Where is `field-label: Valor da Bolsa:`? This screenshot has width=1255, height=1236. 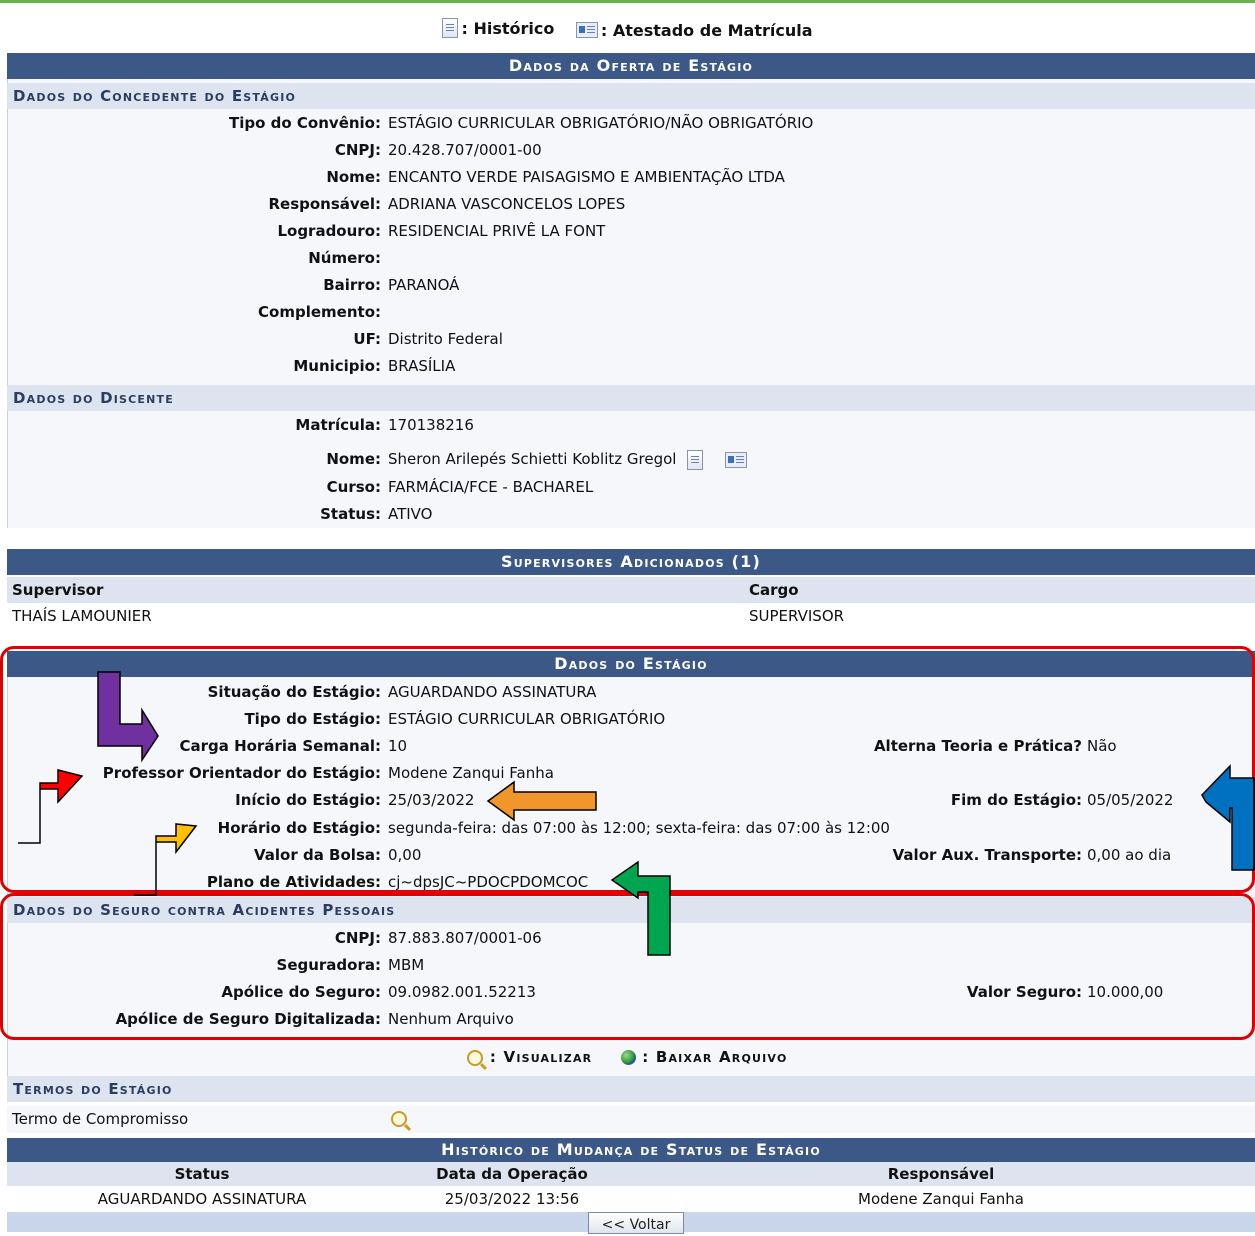
field-label: Valor da Bolsa: is located at coordinates (317, 855).